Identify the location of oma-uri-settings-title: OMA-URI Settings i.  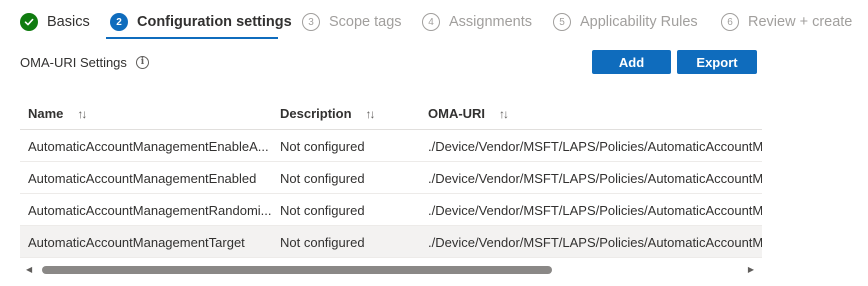
(84, 62).